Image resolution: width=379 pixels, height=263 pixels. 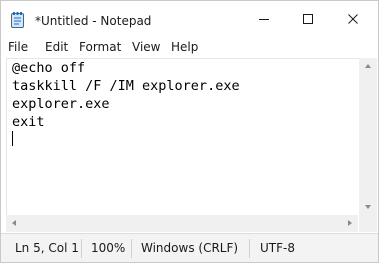 What do you see at coordinates (277, 248) in the screenshot?
I see `encoding: UTF-8` at bounding box center [277, 248].